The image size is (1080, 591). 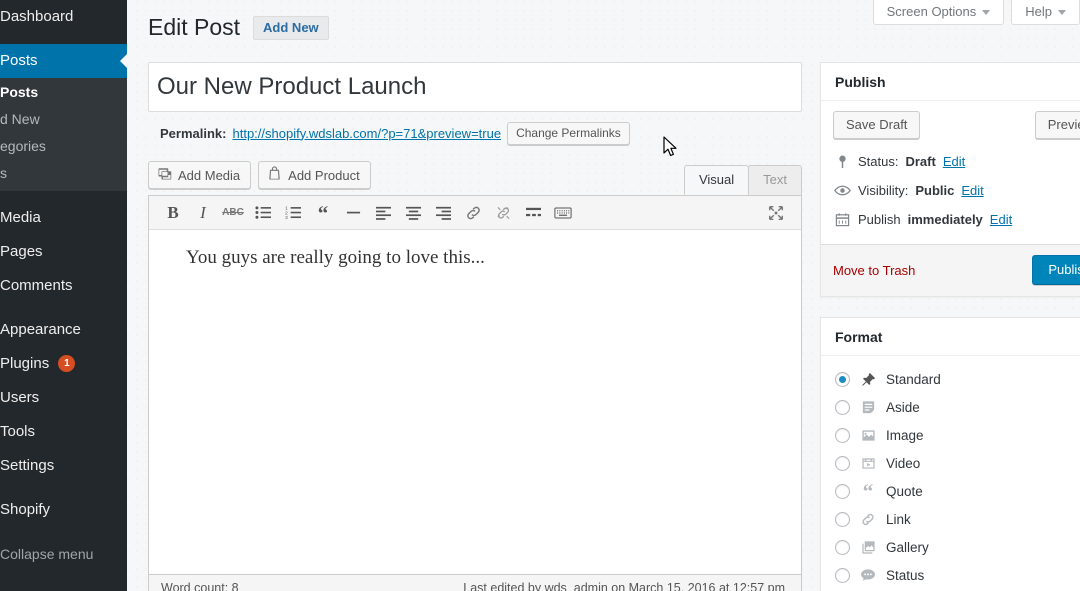 I want to click on page-title: Edit Post, so click(x=194, y=27).